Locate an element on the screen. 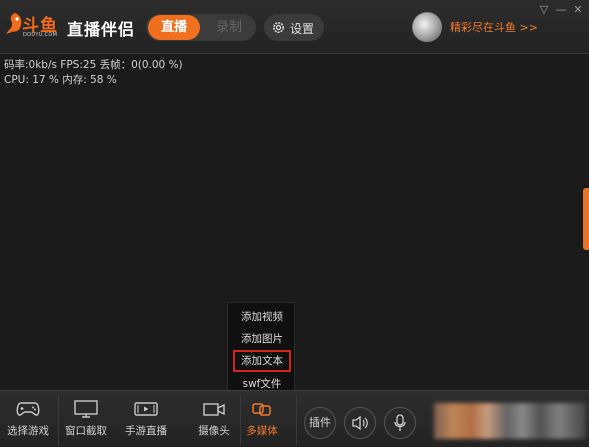 The height and width of the screenshot is (447, 589). tool-label: 摄像头 is located at coordinates (214, 431).